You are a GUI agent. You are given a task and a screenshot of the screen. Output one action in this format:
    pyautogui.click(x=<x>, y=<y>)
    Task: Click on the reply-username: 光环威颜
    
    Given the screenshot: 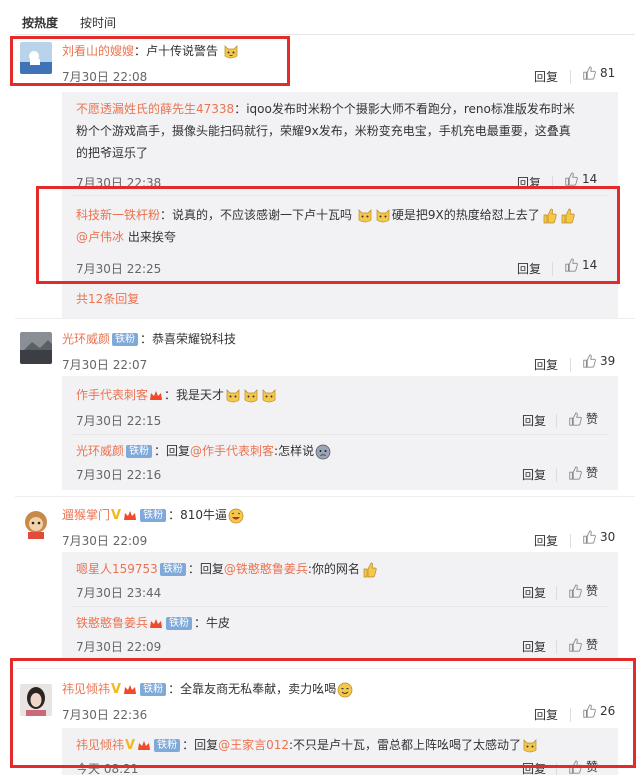 What is the action you would take?
    pyautogui.click(x=100, y=451)
    